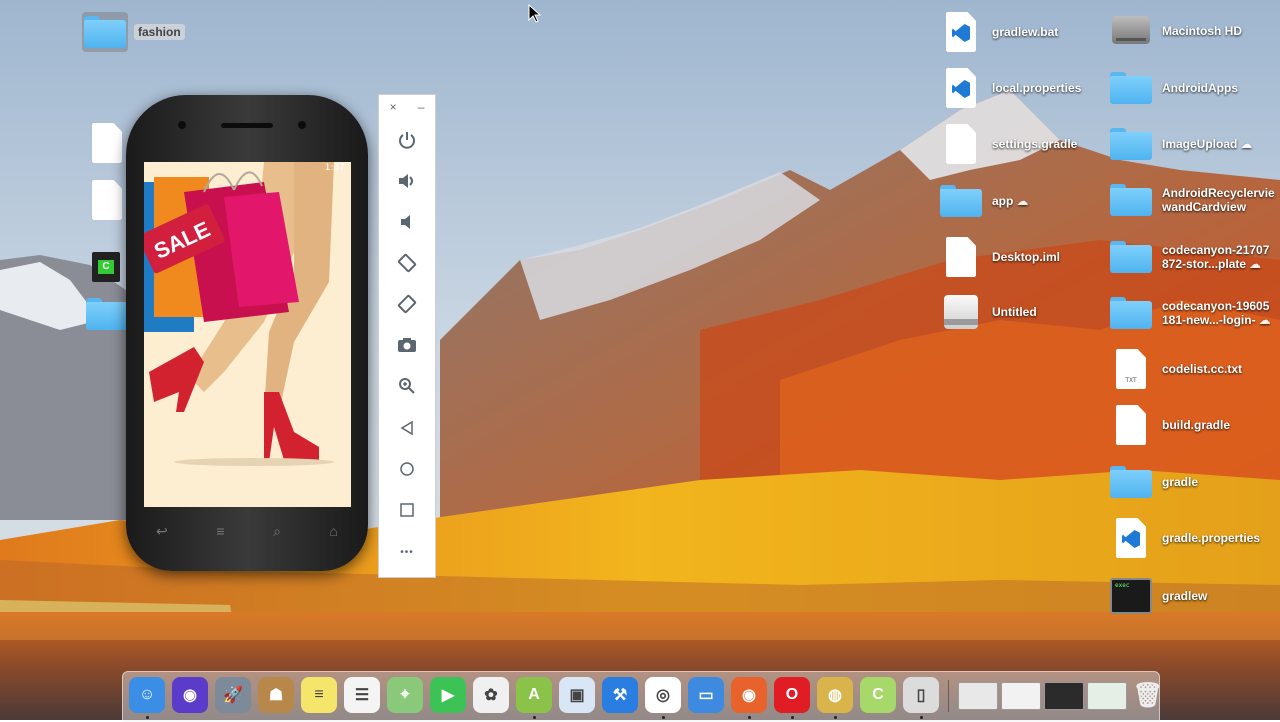 The image size is (1280, 722). What do you see at coordinates (1189, 257) in the screenshot?
I see `desktop-item-codecanyon-21707: codecanyon-21707 872-stor...plate ☁` at bounding box center [1189, 257].